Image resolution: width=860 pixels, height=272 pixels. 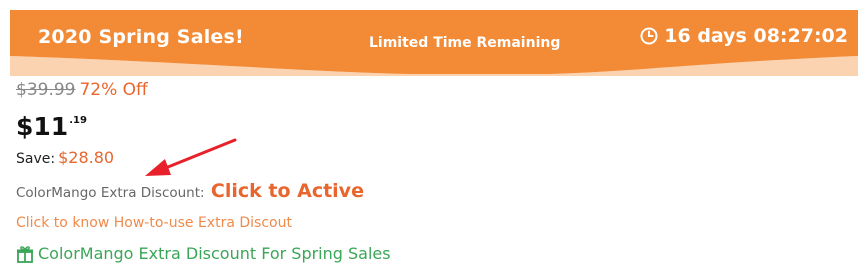 What do you see at coordinates (110, 193) in the screenshot?
I see `extra-discount-label: ColorMango Extra Discount:` at bounding box center [110, 193].